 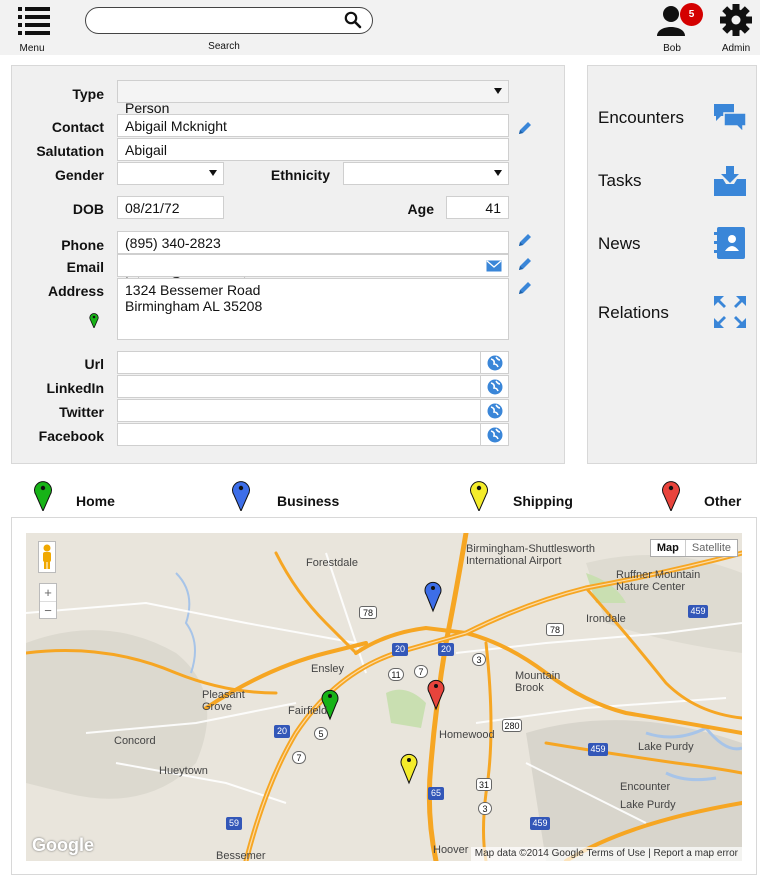 What do you see at coordinates (94, 320) in the screenshot?
I see `home-map-pin-icon` at bounding box center [94, 320].